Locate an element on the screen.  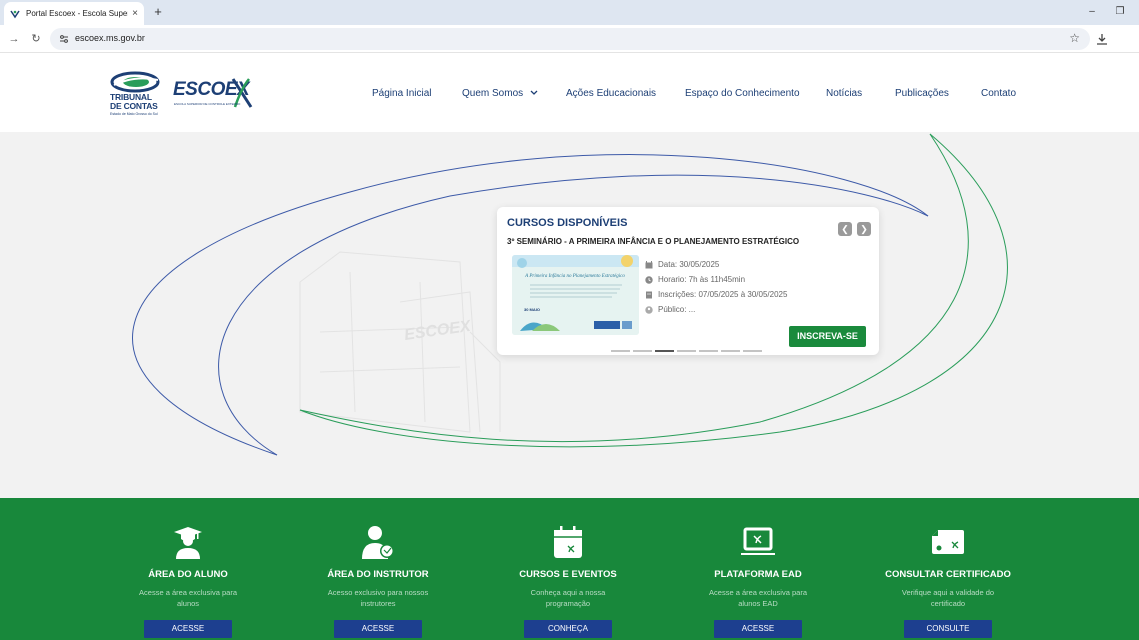
reload-icon: ↻ is located at coordinates (36, 39).